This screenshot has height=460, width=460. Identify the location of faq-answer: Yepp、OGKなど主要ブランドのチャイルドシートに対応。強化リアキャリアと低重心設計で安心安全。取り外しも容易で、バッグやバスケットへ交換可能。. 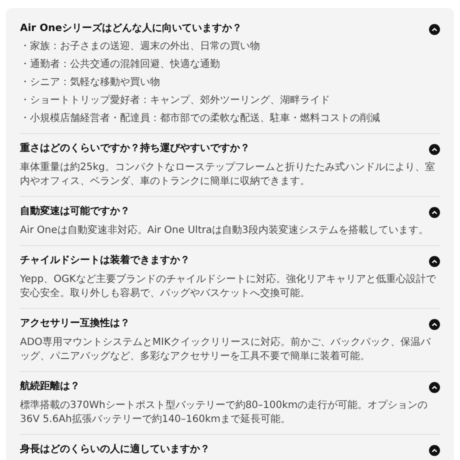
(228, 287).